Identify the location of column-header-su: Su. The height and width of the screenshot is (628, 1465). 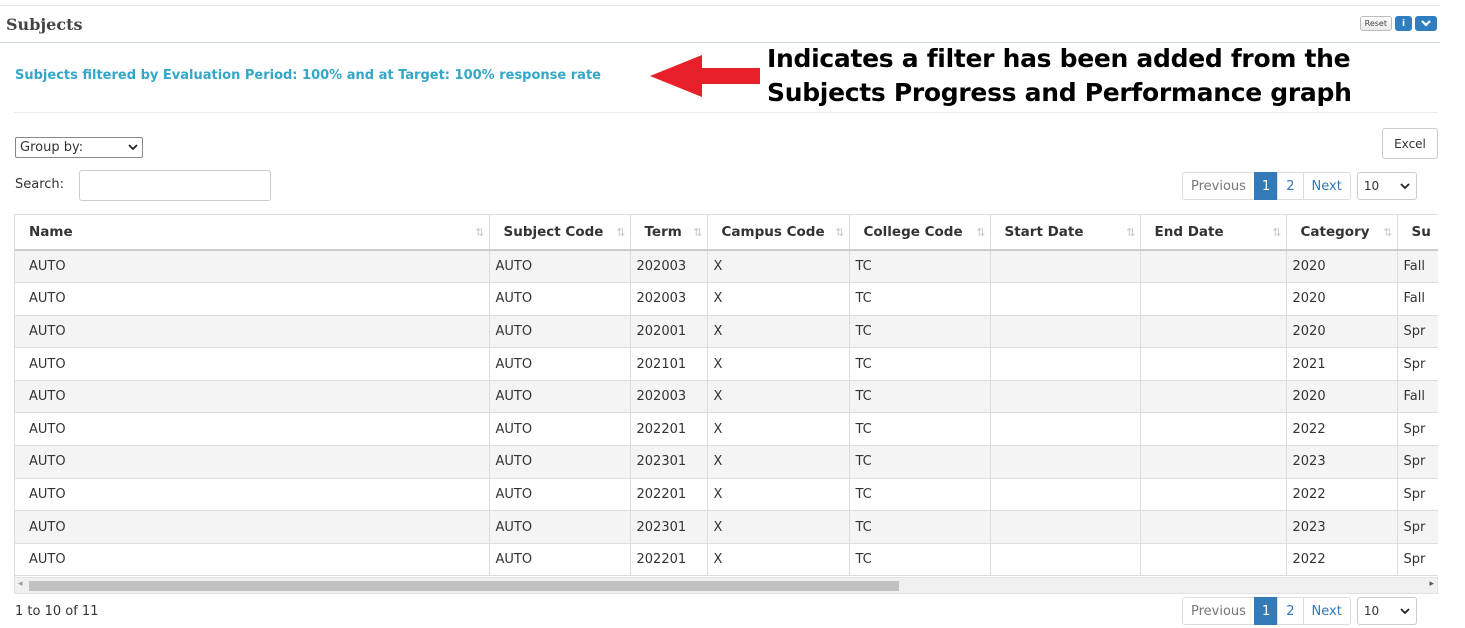
(1417, 233).